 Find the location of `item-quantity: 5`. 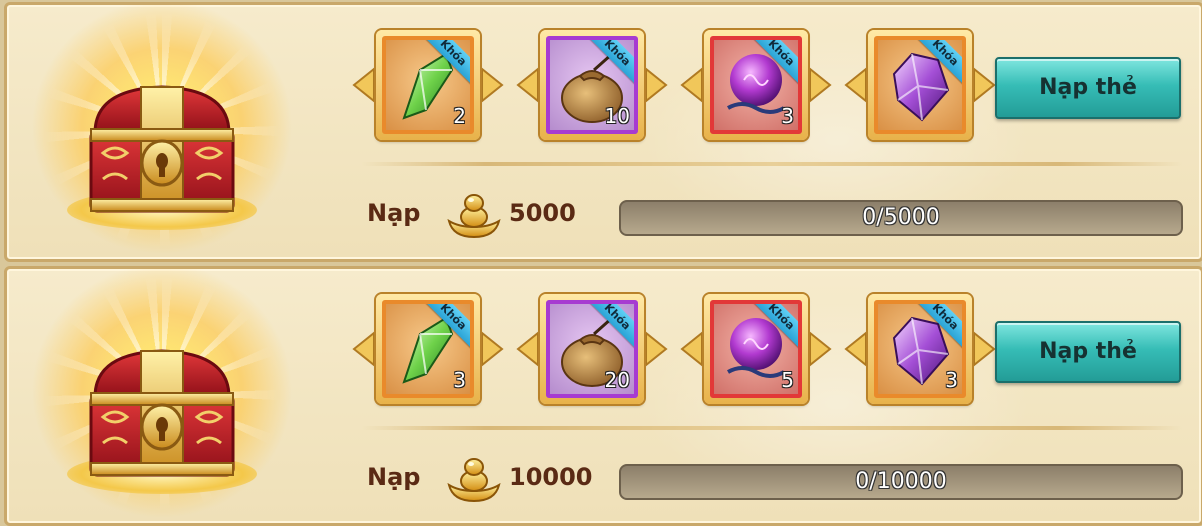

item-quantity: 5 is located at coordinates (787, 380).